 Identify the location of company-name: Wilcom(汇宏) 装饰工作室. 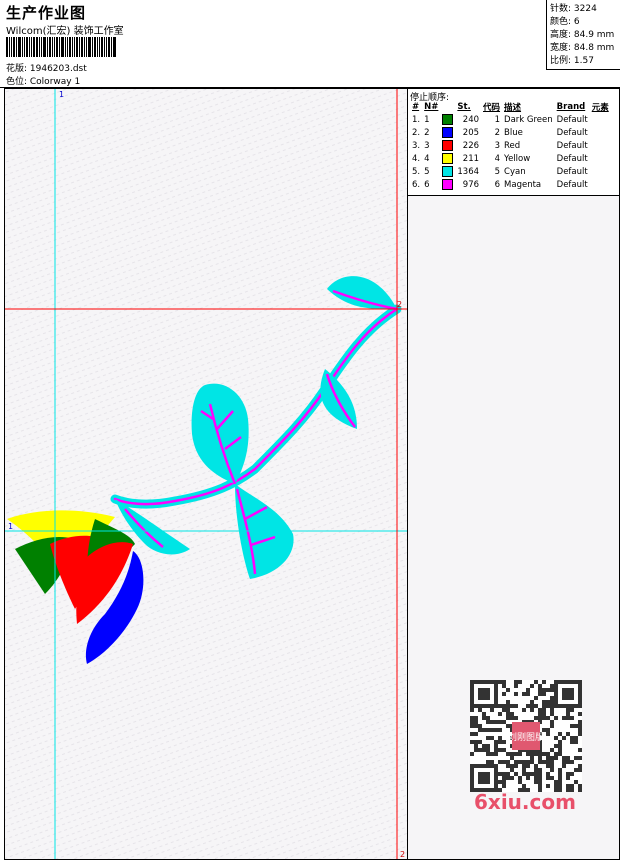
(65, 31).